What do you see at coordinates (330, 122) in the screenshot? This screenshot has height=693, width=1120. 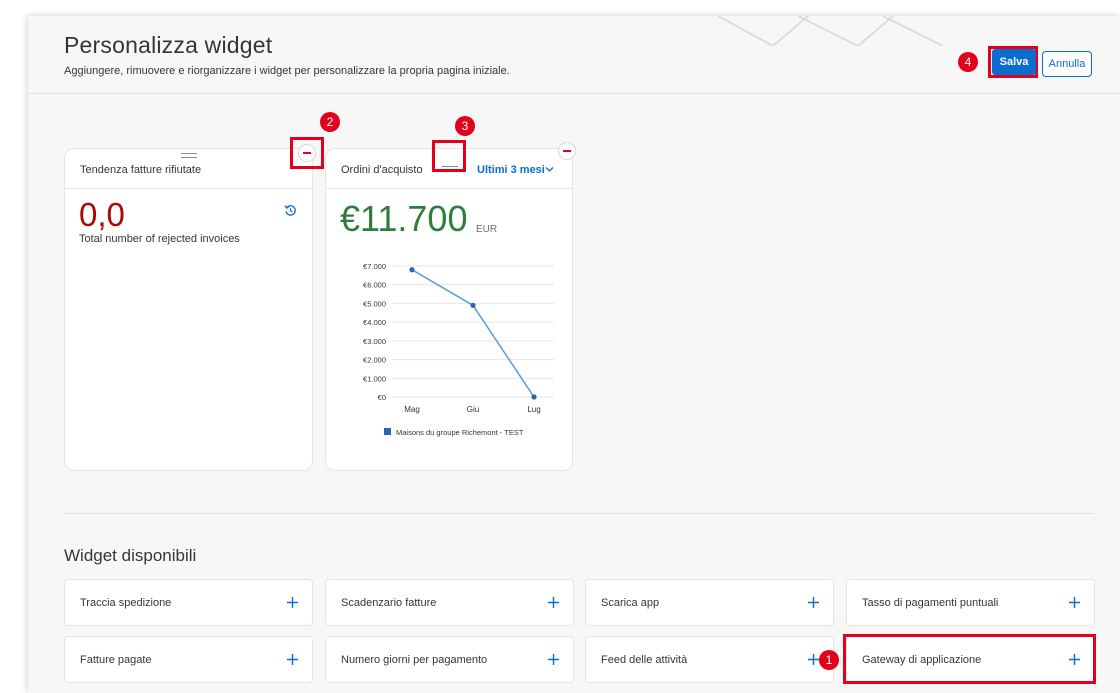 I see `callout-badge-2: 2` at bounding box center [330, 122].